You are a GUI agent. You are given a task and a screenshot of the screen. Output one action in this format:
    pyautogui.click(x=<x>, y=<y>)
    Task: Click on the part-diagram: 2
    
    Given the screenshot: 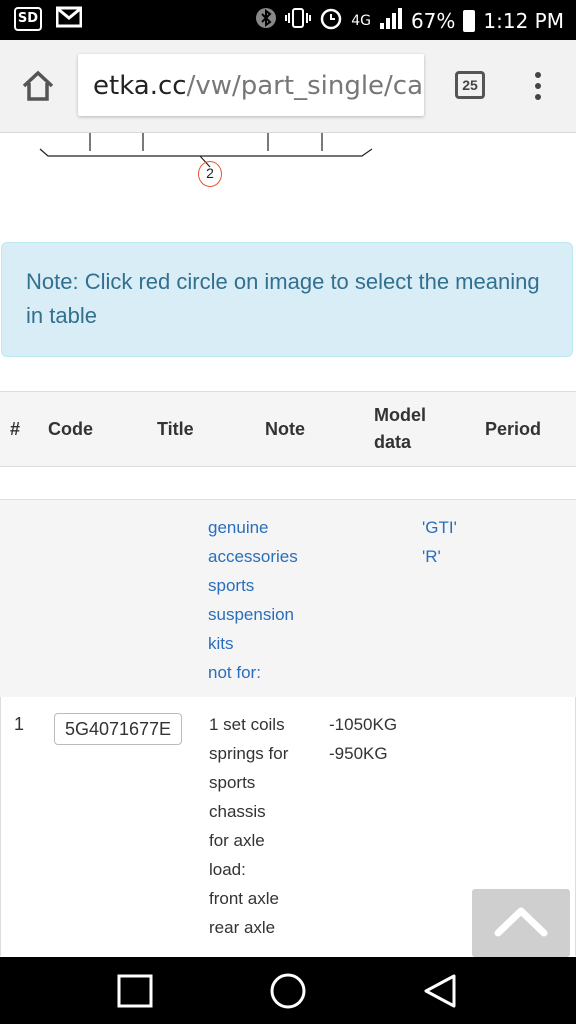 What is the action you would take?
    pyautogui.click(x=288, y=168)
    